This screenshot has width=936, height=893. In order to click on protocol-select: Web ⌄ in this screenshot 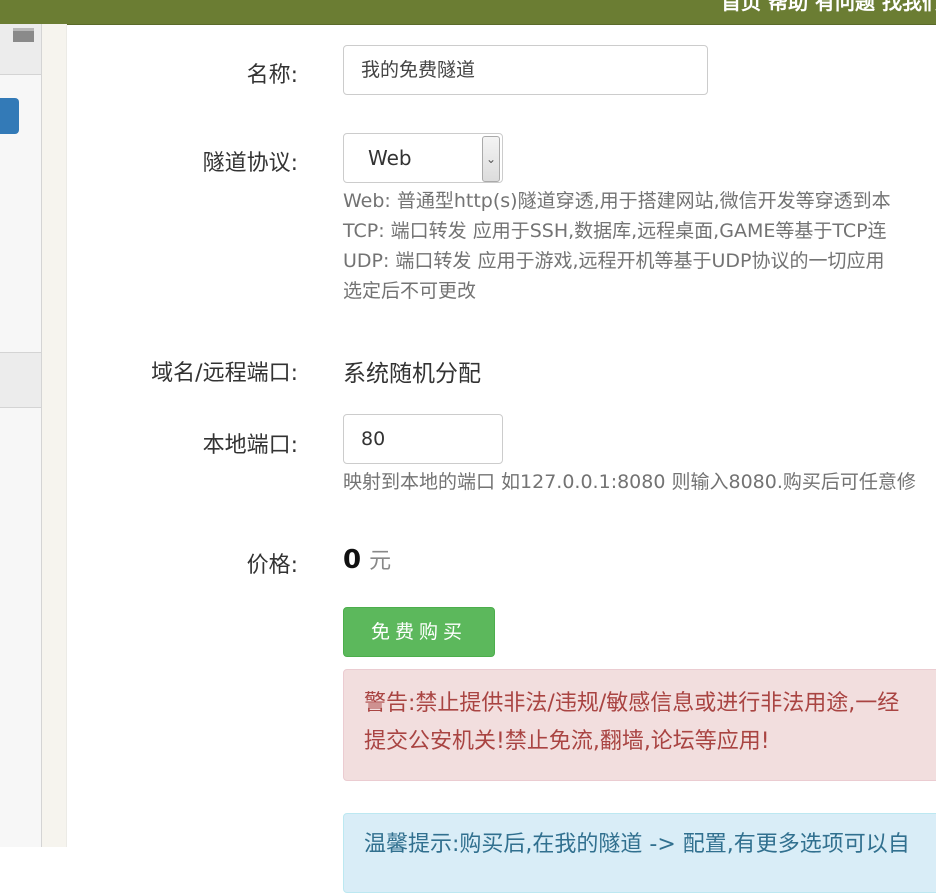, I will do `click(423, 158)`.